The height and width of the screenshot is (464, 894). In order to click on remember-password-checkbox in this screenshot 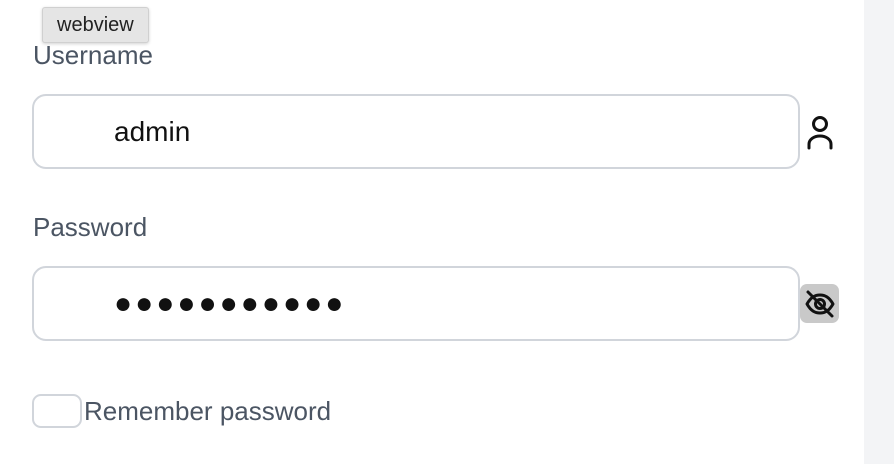, I will do `click(57, 411)`.